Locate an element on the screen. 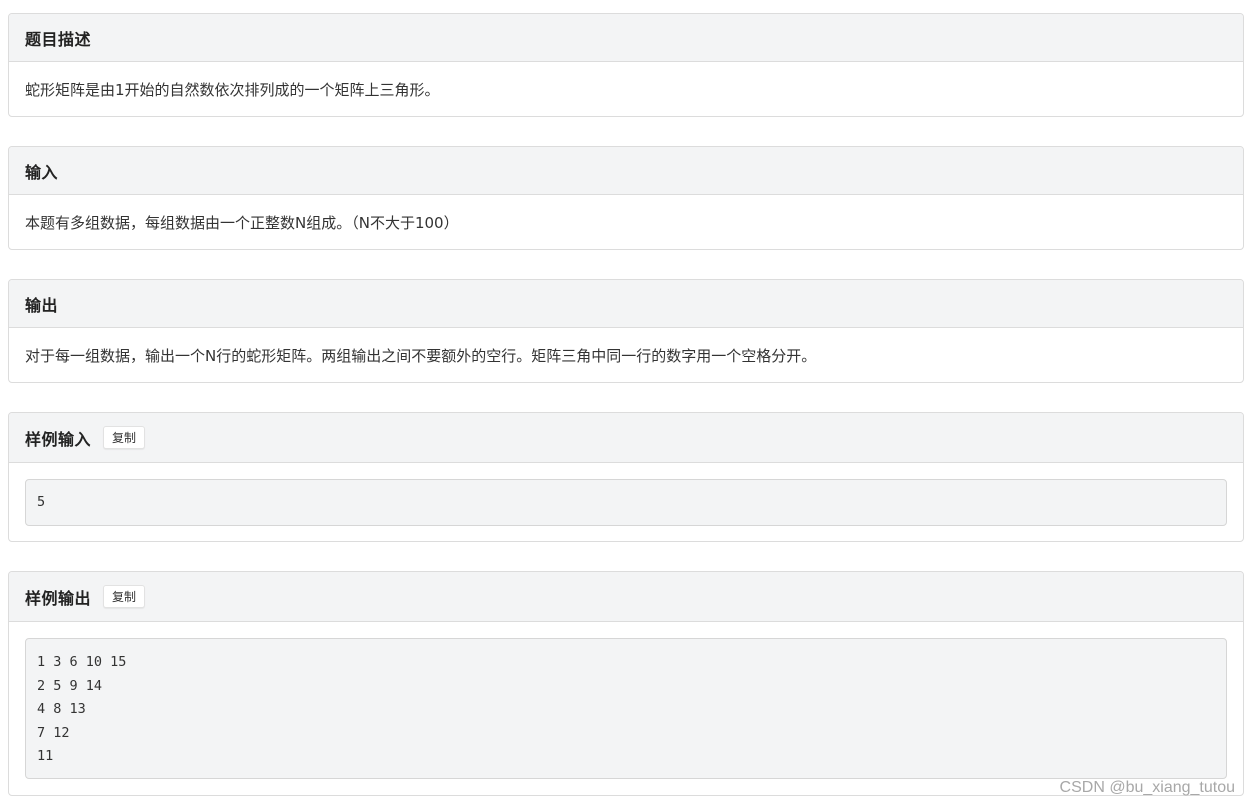 This screenshot has height=805, width=1249. code-line: 2 5 9 14 is located at coordinates (70, 685).